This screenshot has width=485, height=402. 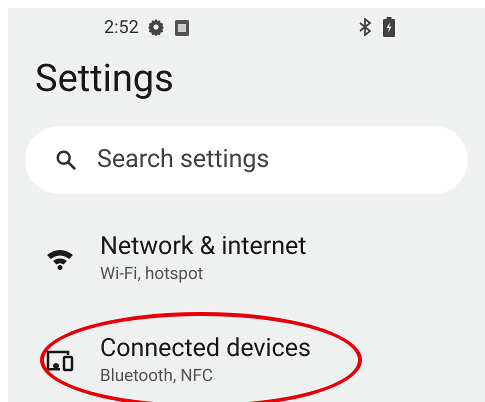 I want to click on status-time: 2:52, so click(x=121, y=28).